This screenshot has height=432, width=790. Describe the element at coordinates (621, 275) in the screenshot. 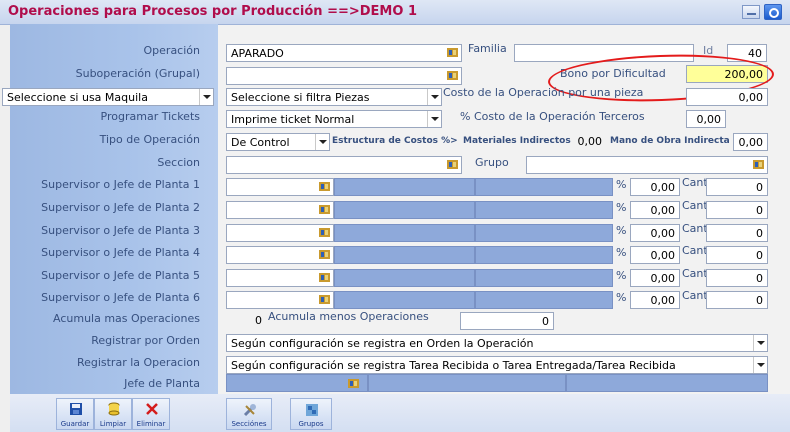

I see `supervisor-5-pct-label: %` at that location.